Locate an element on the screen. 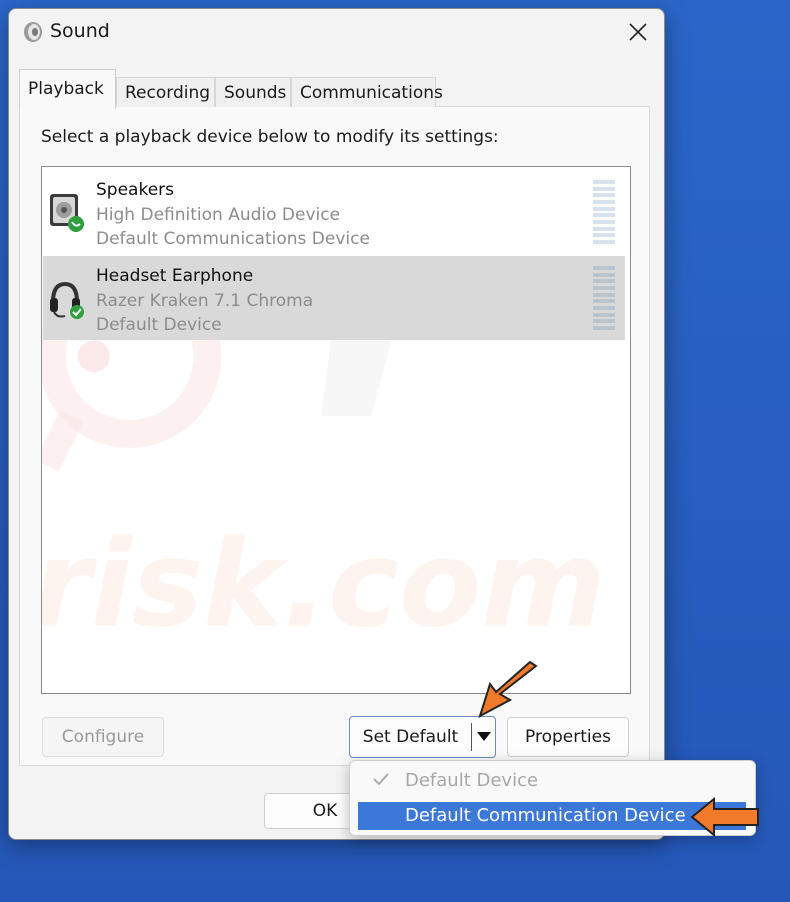 The height and width of the screenshot is (902, 790). tab-communications: Communications is located at coordinates (367, 92).